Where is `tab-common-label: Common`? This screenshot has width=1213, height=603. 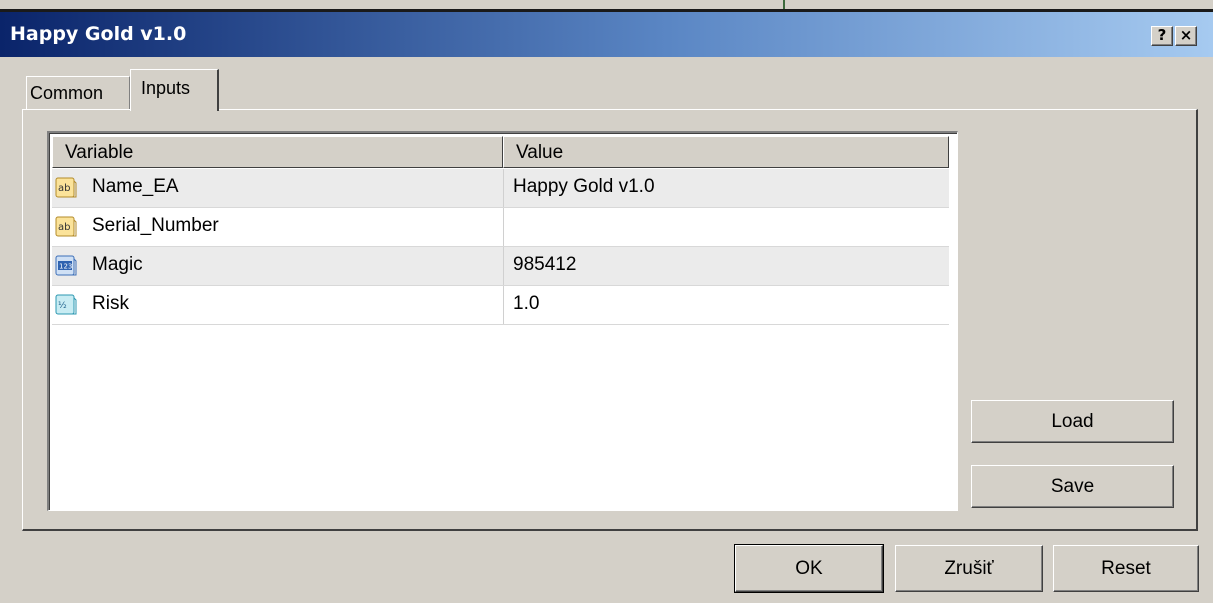
tab-common-label: Common is located at coordinates (67, 93).